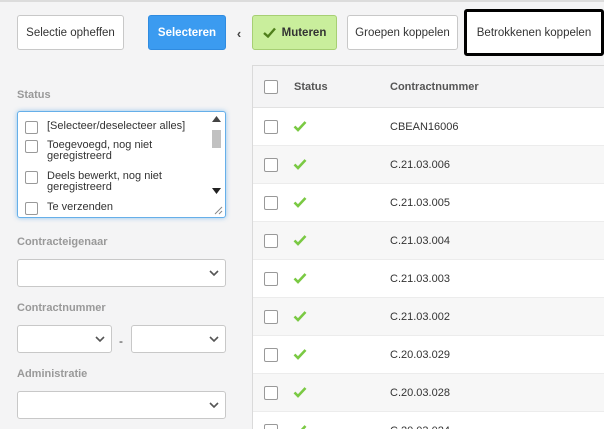 This screenshot has height=429, width=604. Describe the element at coordinates (216, 139) in the screenshot. I see `scrollbar-thumb` at that location.